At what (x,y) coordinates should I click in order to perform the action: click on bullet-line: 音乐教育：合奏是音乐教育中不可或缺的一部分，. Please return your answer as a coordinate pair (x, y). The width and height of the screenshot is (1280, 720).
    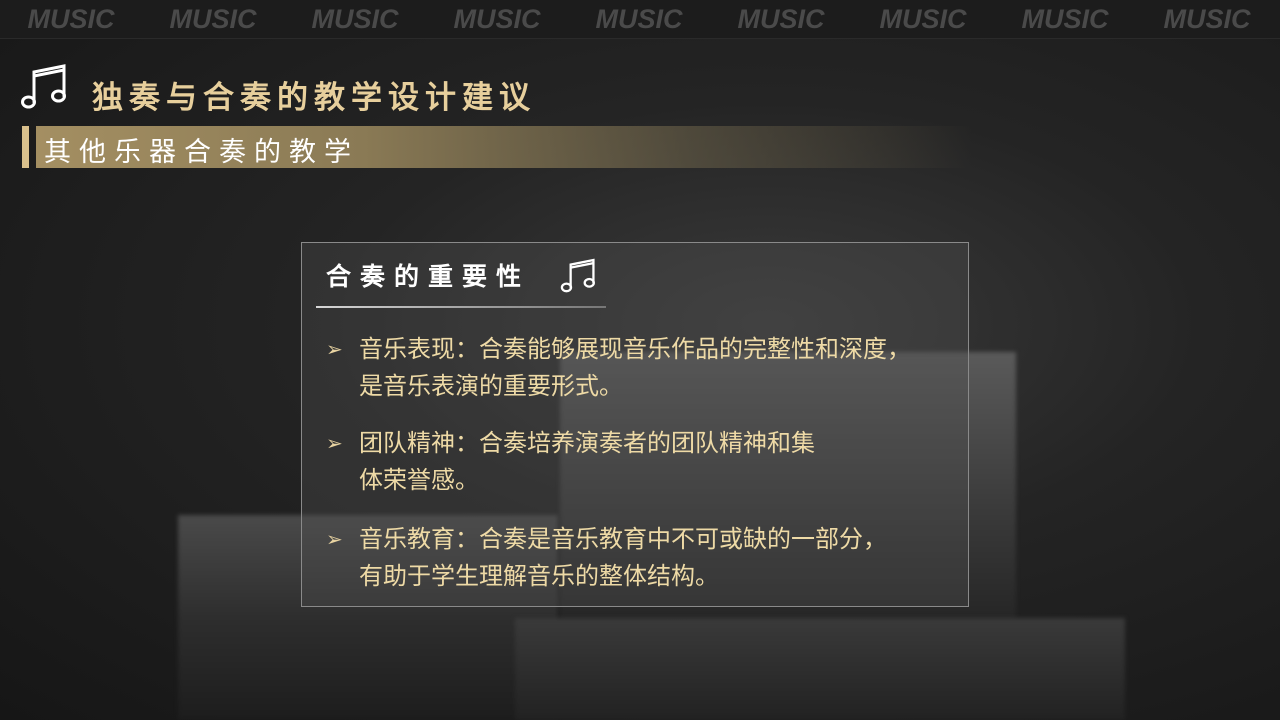
    Looking at the image, I should click on (623, 539).